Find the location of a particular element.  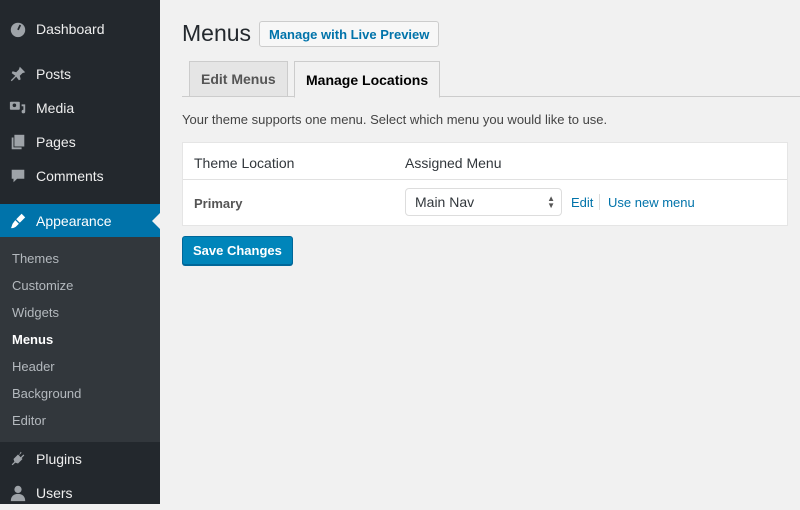

sidebar-item-label: Posts is located at coordinates (54, 74).